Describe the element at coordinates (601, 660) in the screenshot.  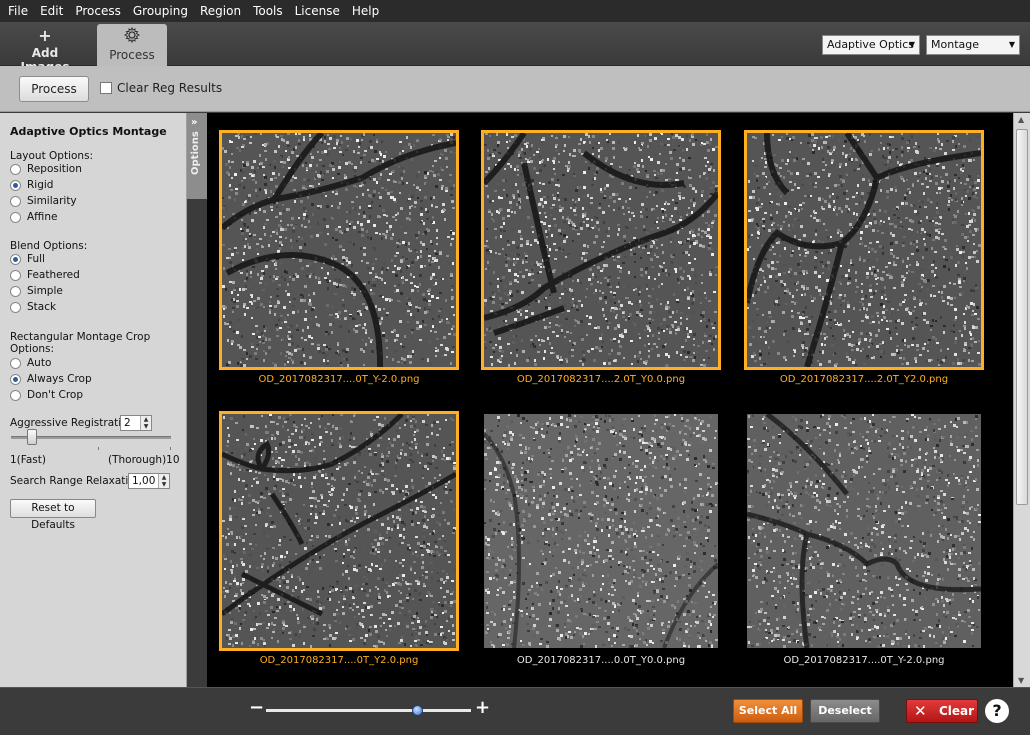
I see `image-label: OD_2017082317....0.0T_Y0.0.png` at that location.